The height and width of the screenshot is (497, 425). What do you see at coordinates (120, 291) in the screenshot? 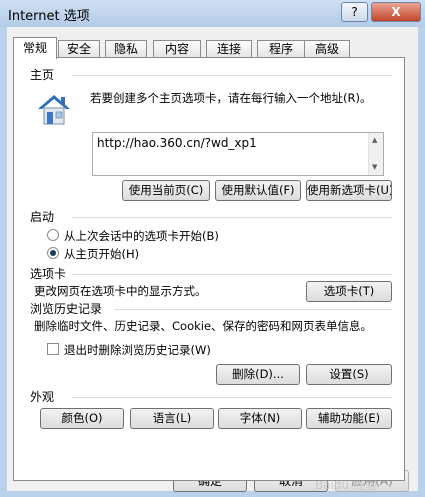
I see `tabs-description: 更改网页在选项卡中的显示方式。` at bounding box center [120, 291].